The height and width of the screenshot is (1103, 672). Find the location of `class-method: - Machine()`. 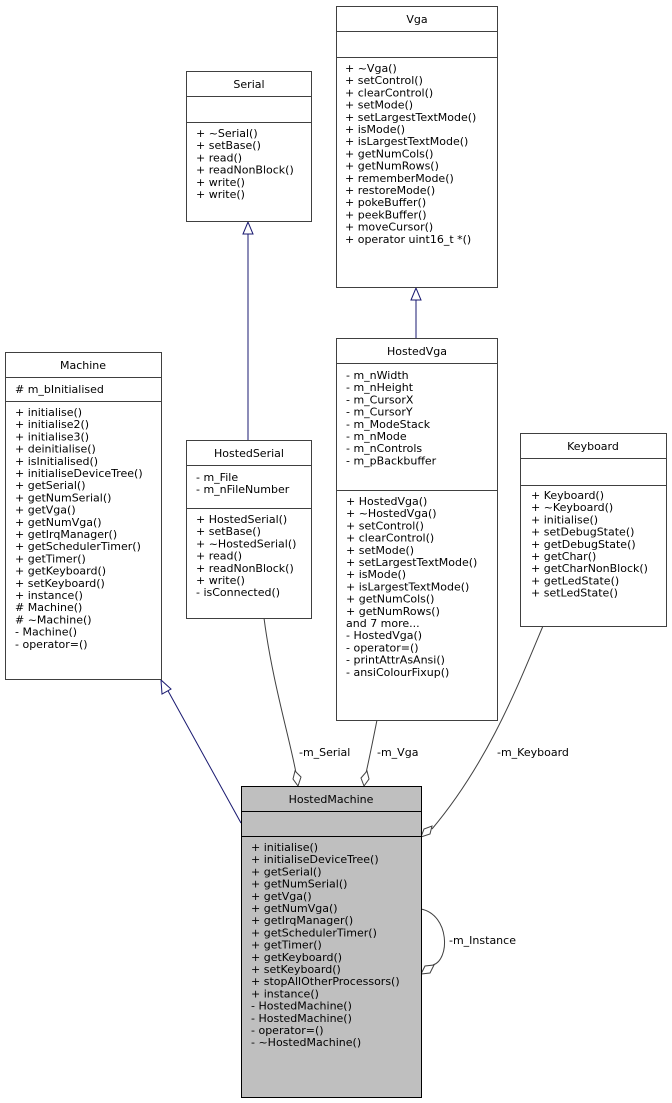

class-method: - Machine() is located at coordinates (46, 632).